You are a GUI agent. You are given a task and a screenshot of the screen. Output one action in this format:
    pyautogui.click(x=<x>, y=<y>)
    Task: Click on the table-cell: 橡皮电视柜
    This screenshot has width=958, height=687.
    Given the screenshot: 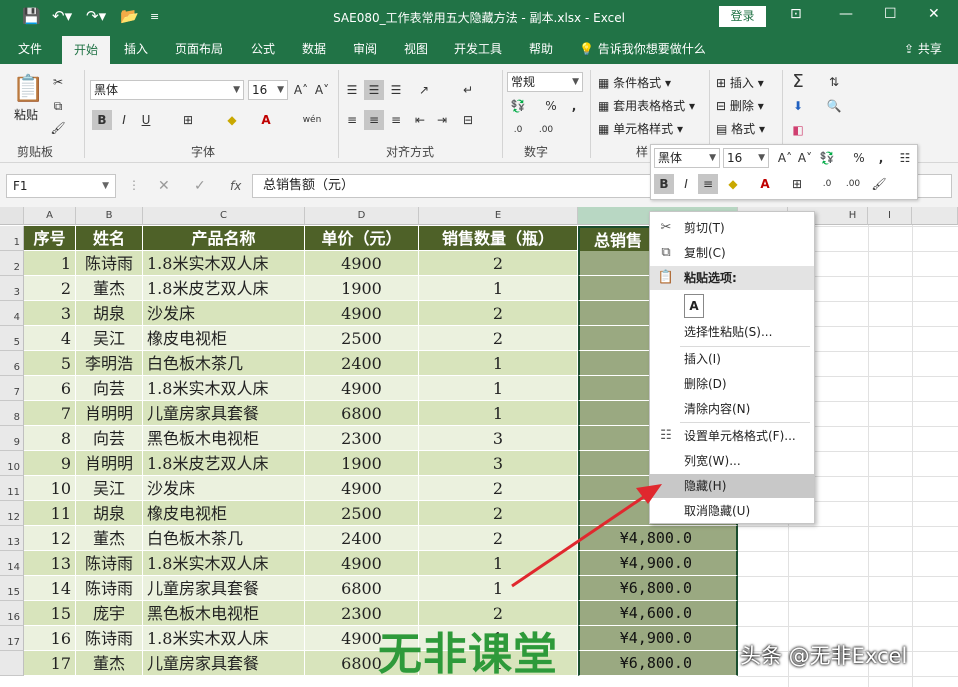 What is the action you would take?
    pyautogui.click(x=224, y=338)
    